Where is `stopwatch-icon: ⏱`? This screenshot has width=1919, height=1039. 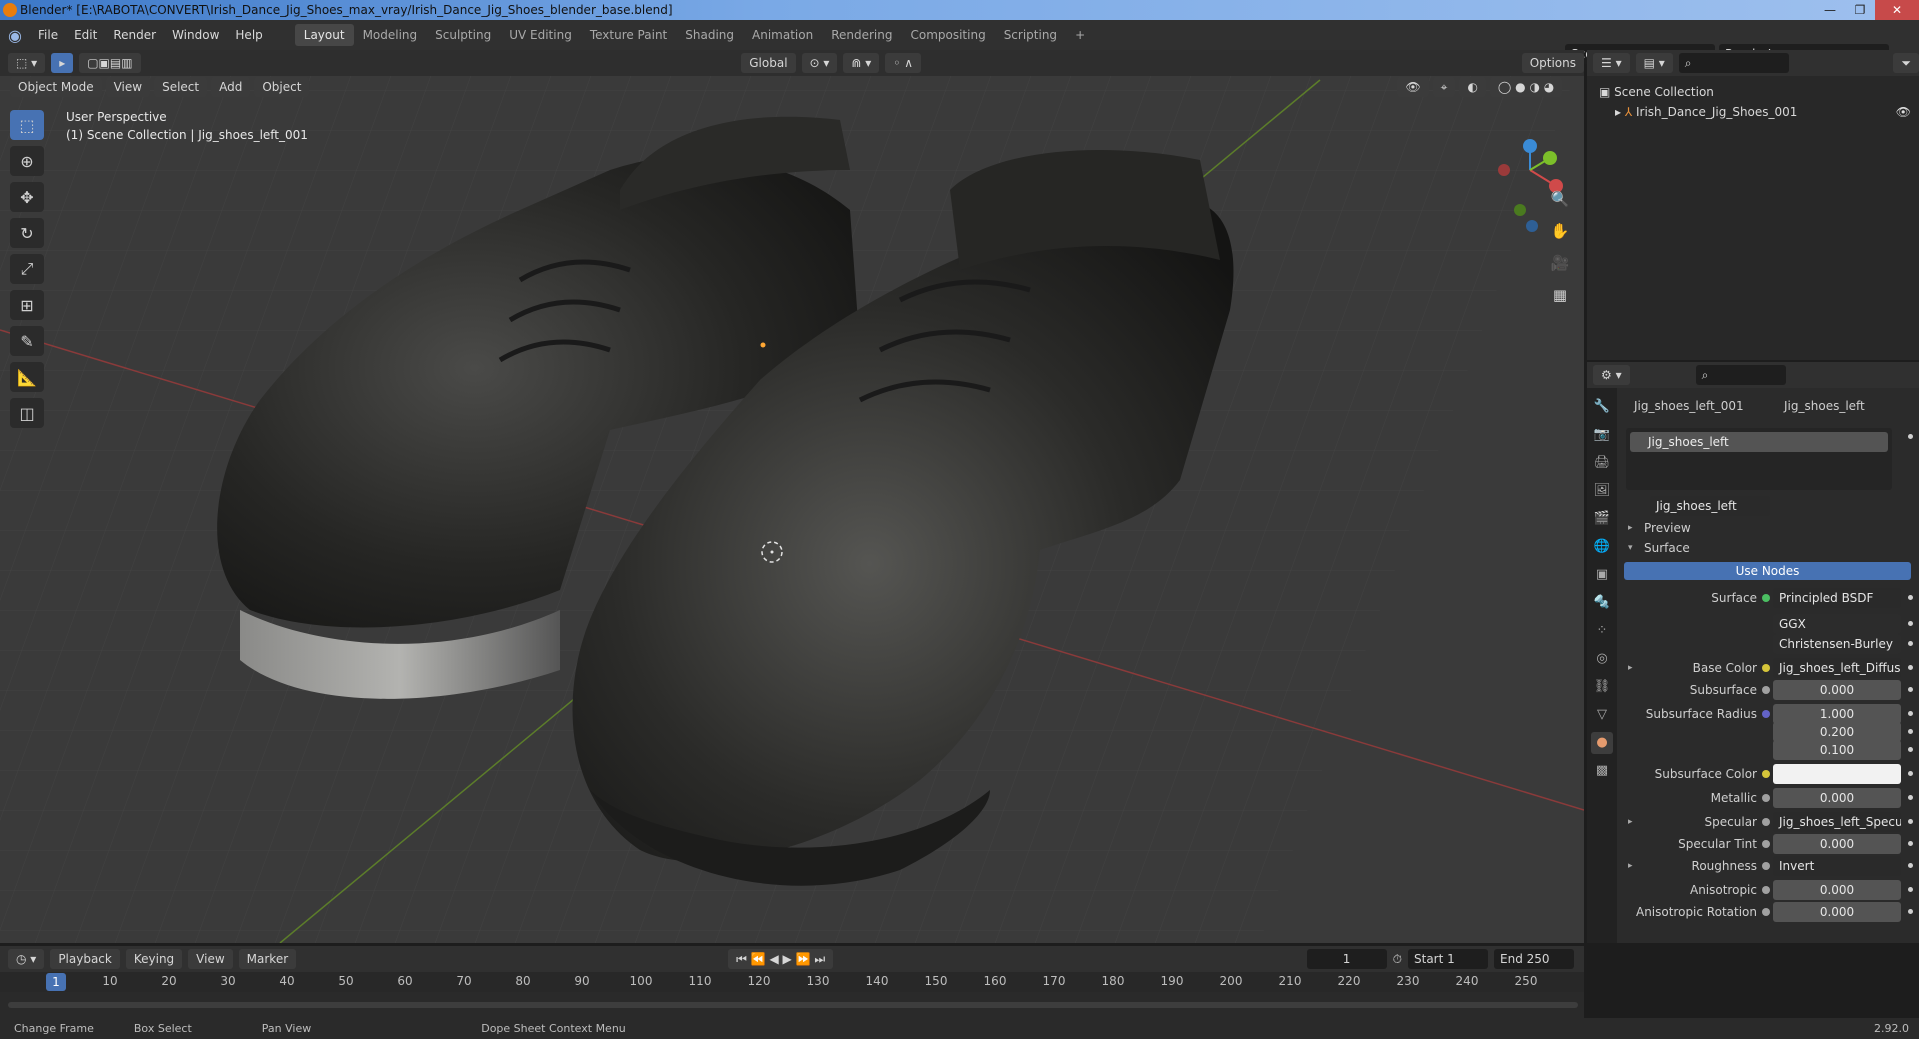
stopwatch-icon: ⏱ is located at coordinates (1397, 959).